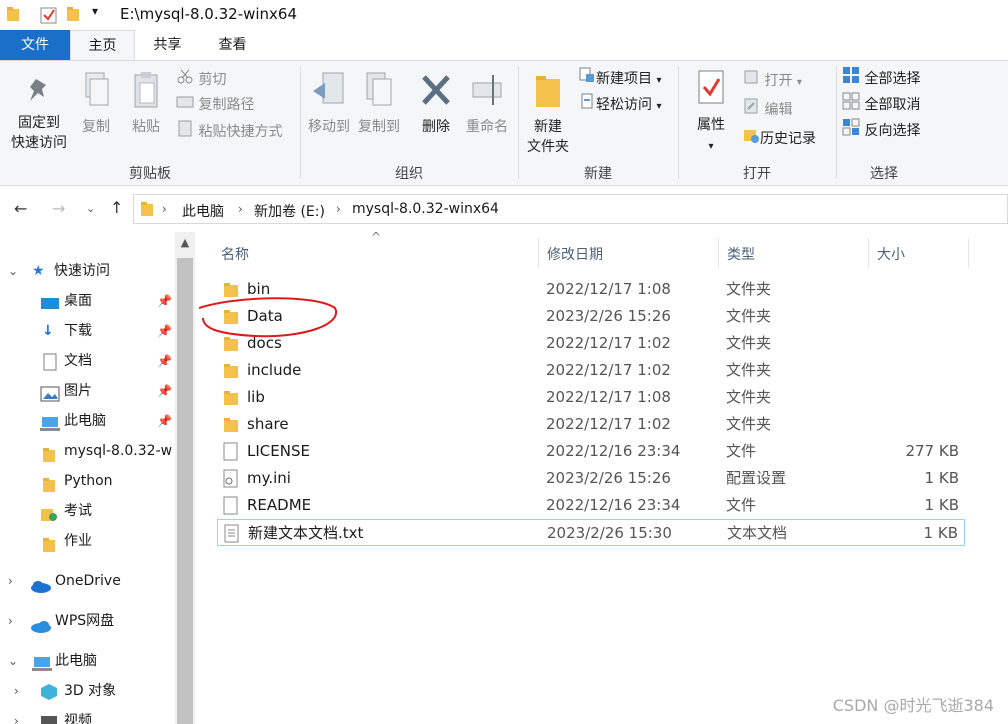 This screenshot has height=724, width=1008. Describe the element at coordinates (289, 211) in the screenshot. I see `breadcrumb-drive-e: 新加卷 (E:)` at that location.